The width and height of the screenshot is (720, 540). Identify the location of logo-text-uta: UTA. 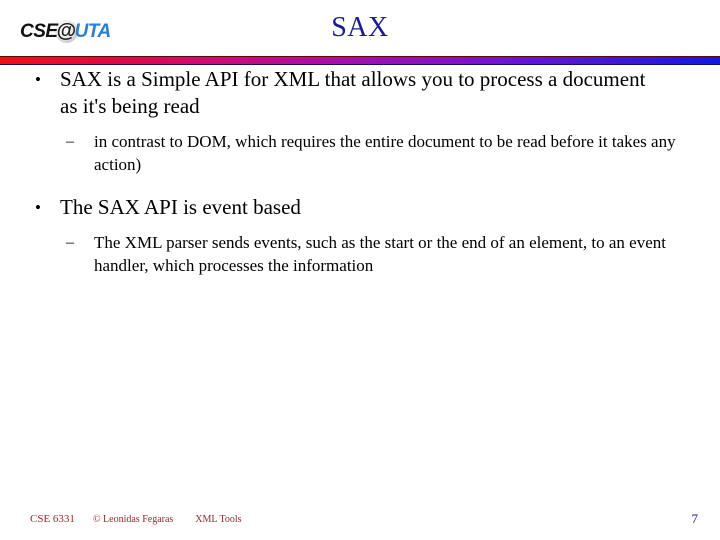
(93, 31).